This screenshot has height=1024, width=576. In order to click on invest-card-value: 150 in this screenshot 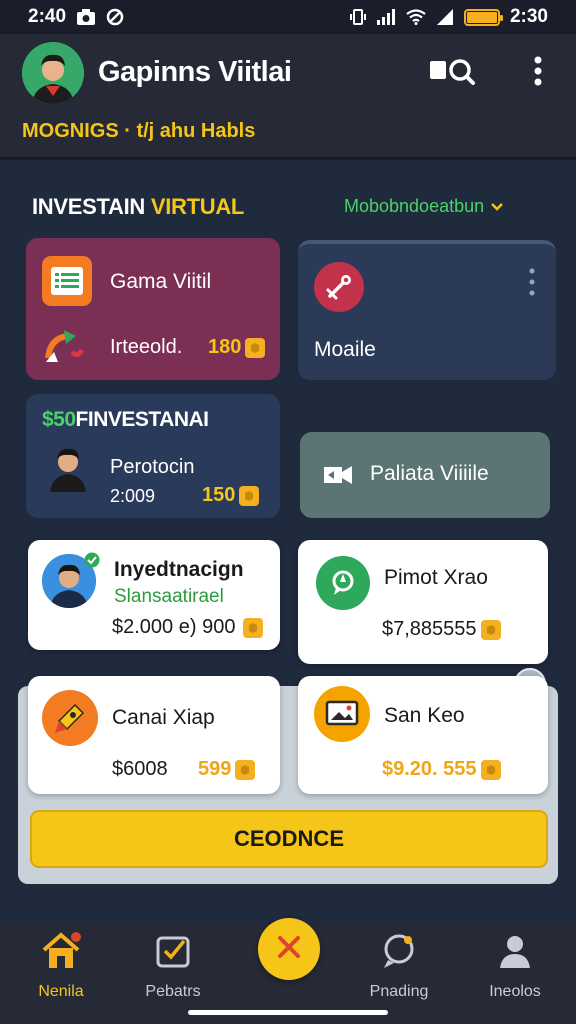, I will do `click(231, 495)`.